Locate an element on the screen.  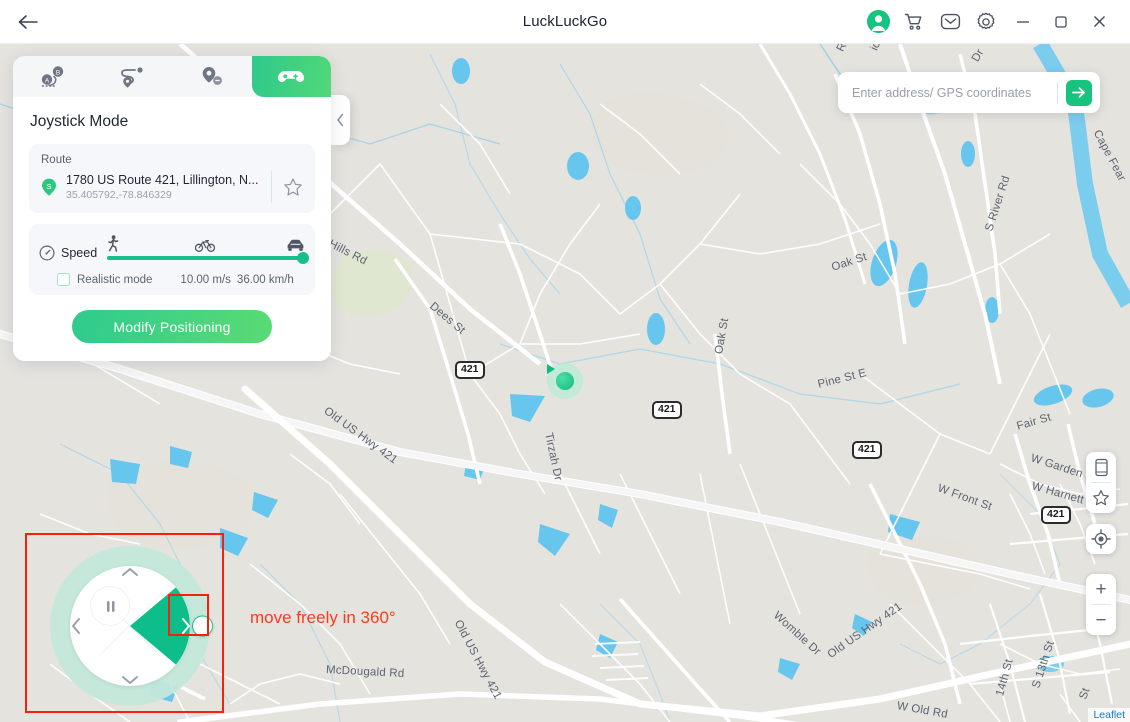
route-start-marker: S is located at coordinates (49, 187).